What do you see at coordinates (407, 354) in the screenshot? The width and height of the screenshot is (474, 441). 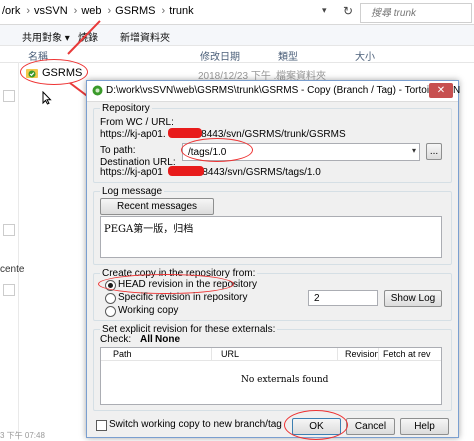 I see `column-fetch-at-rev: Fetch at rev` at bounding box center [407, 354].